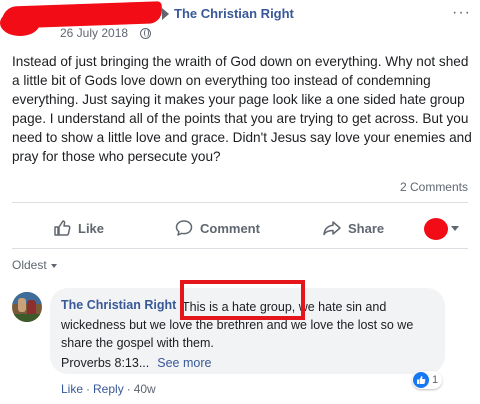  I want to click on post-header: The Christian Right 26 July 2018 ···, so click(240, 22).